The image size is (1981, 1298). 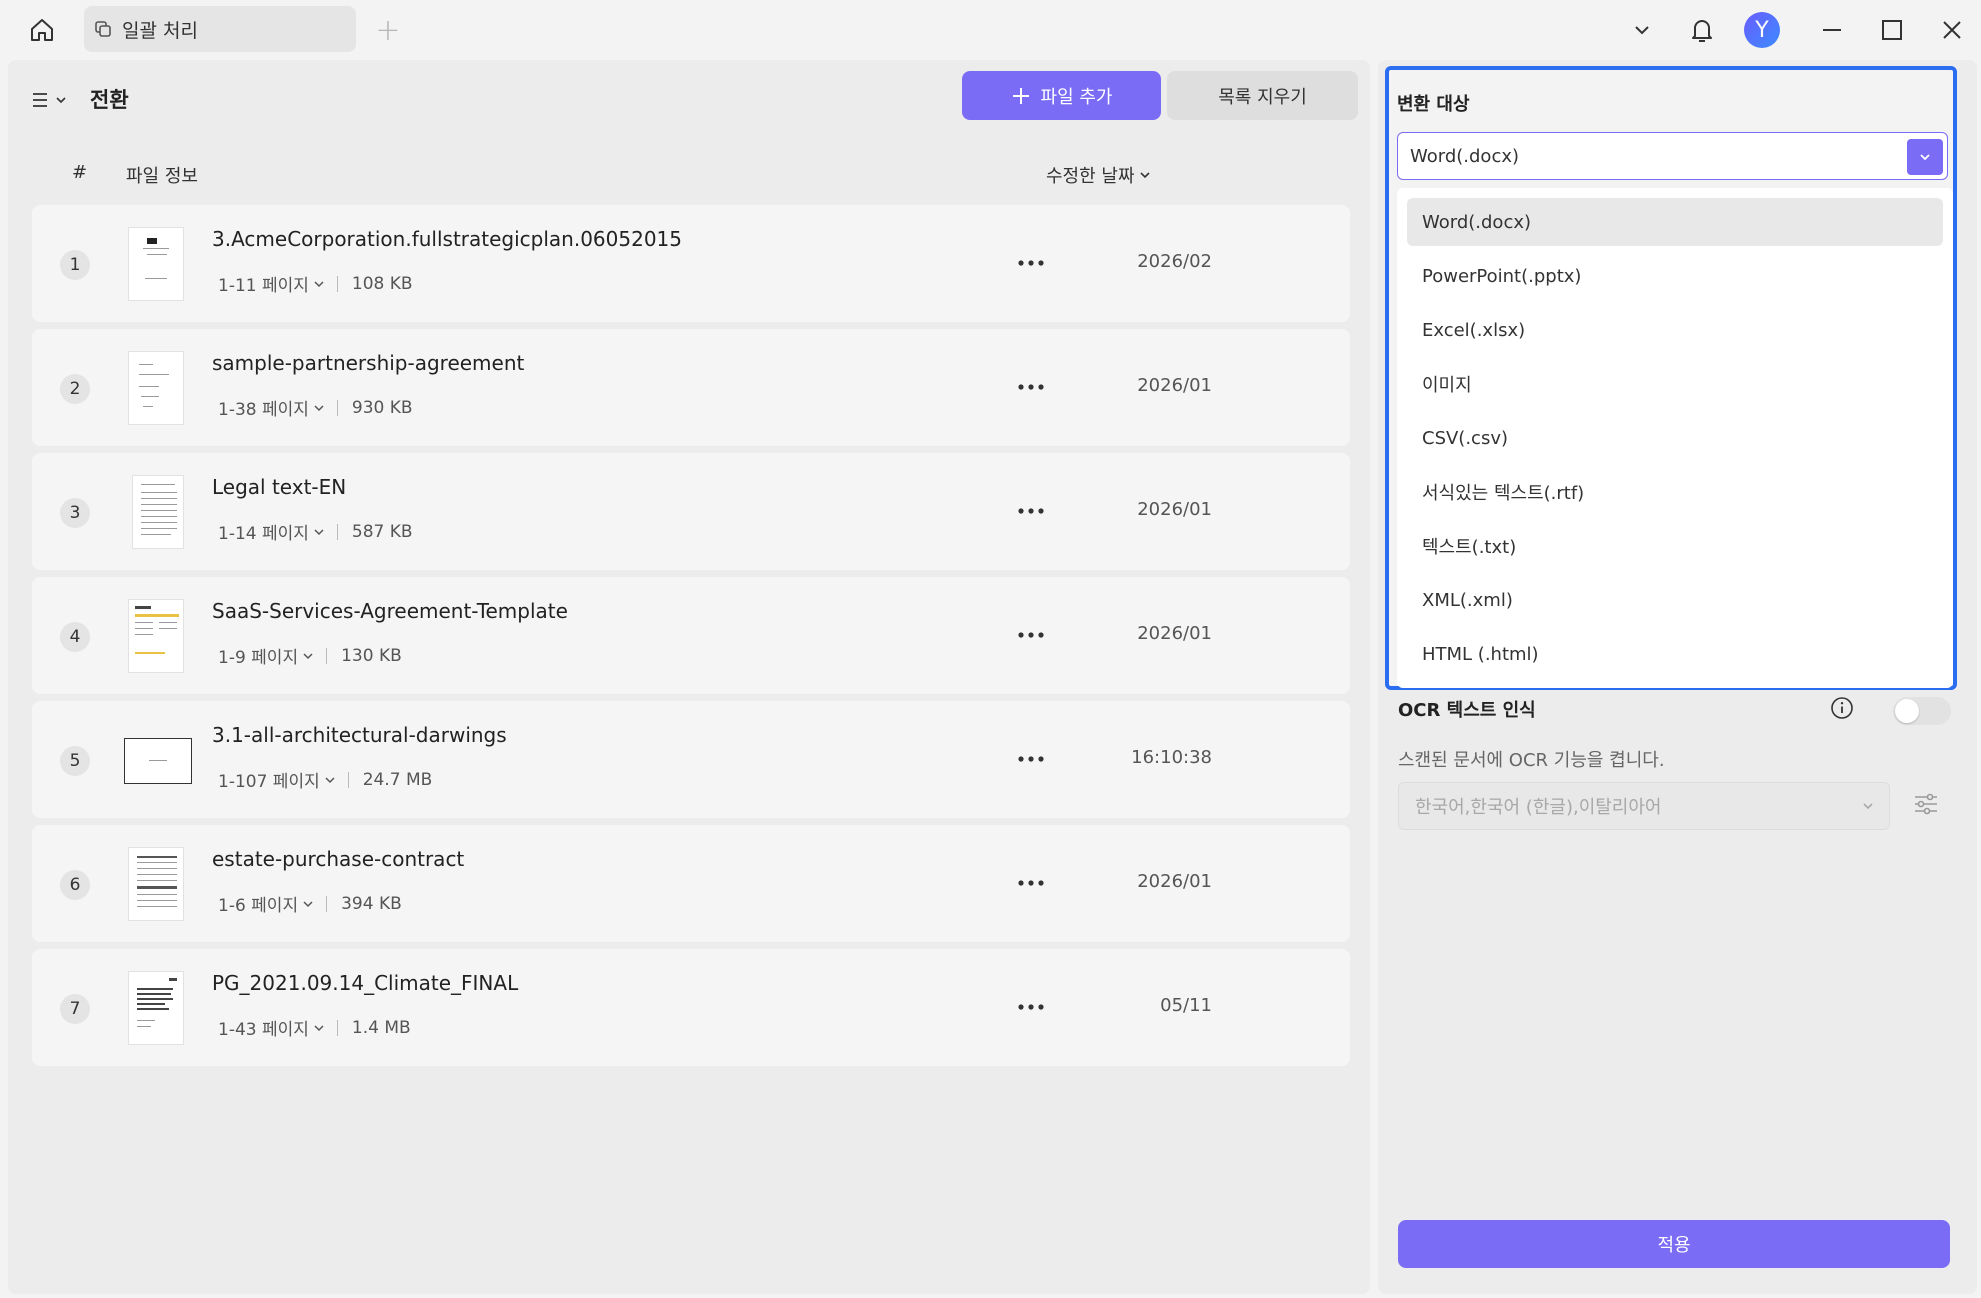 I want to click on file-size: 130 KB, so click(x=371, y=655).